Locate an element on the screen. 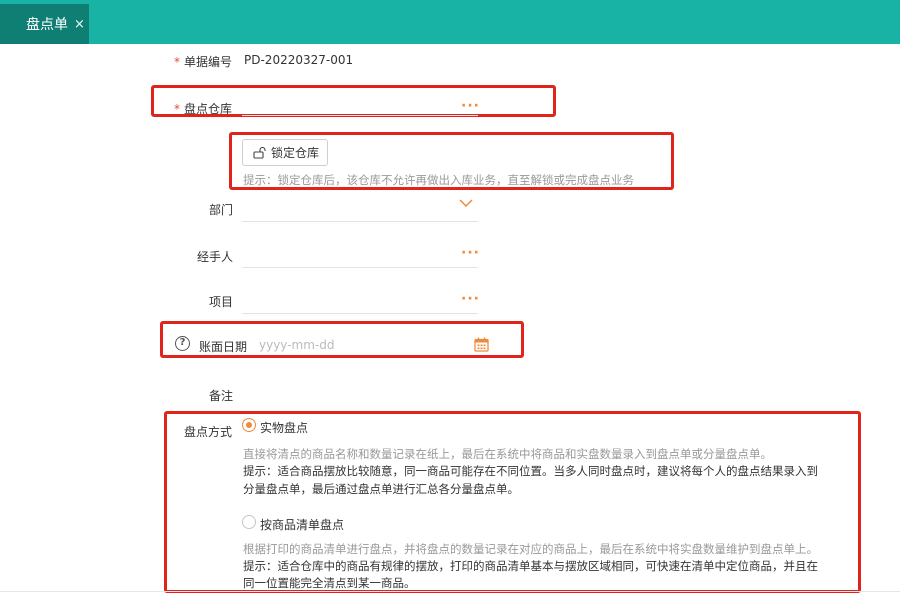 Image resolution: width=900 pixels, height=597 pixels. warehouse-input is located at coordinates (360, 115).